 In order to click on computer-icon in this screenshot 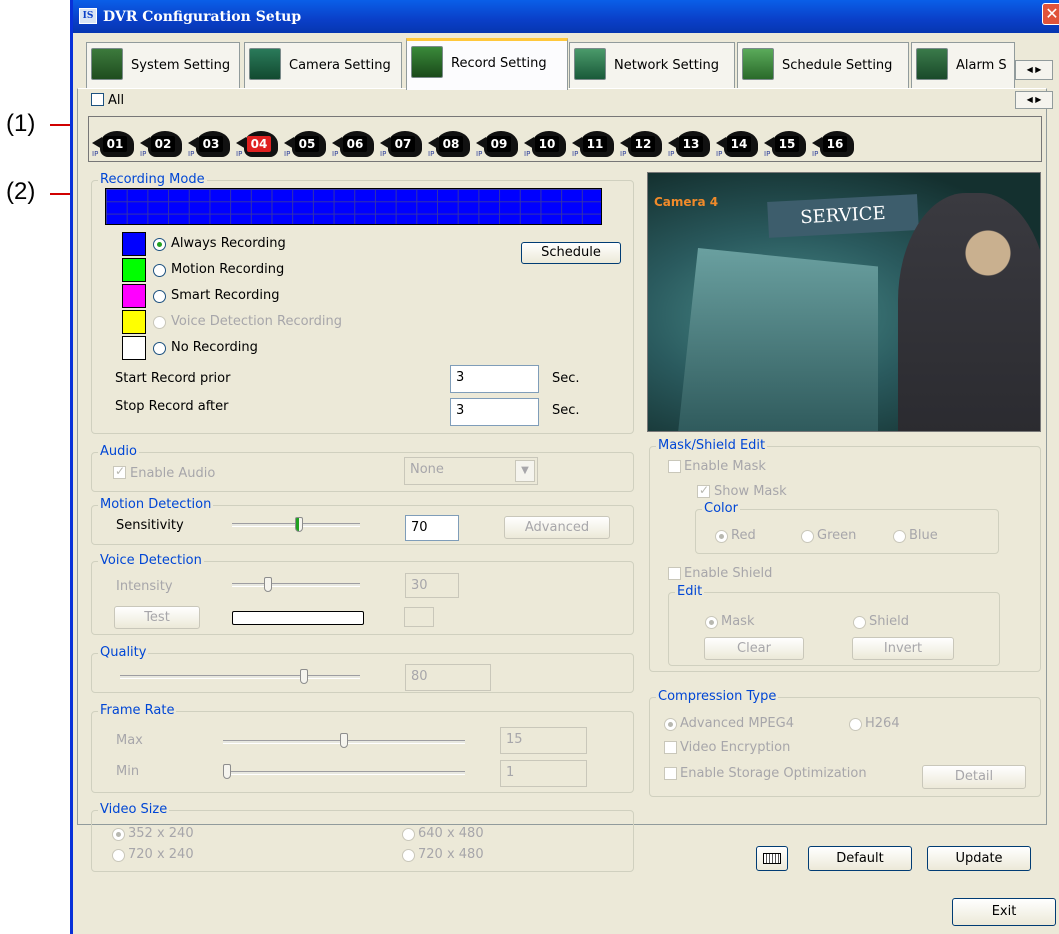, I will do `click(107, 64)`.